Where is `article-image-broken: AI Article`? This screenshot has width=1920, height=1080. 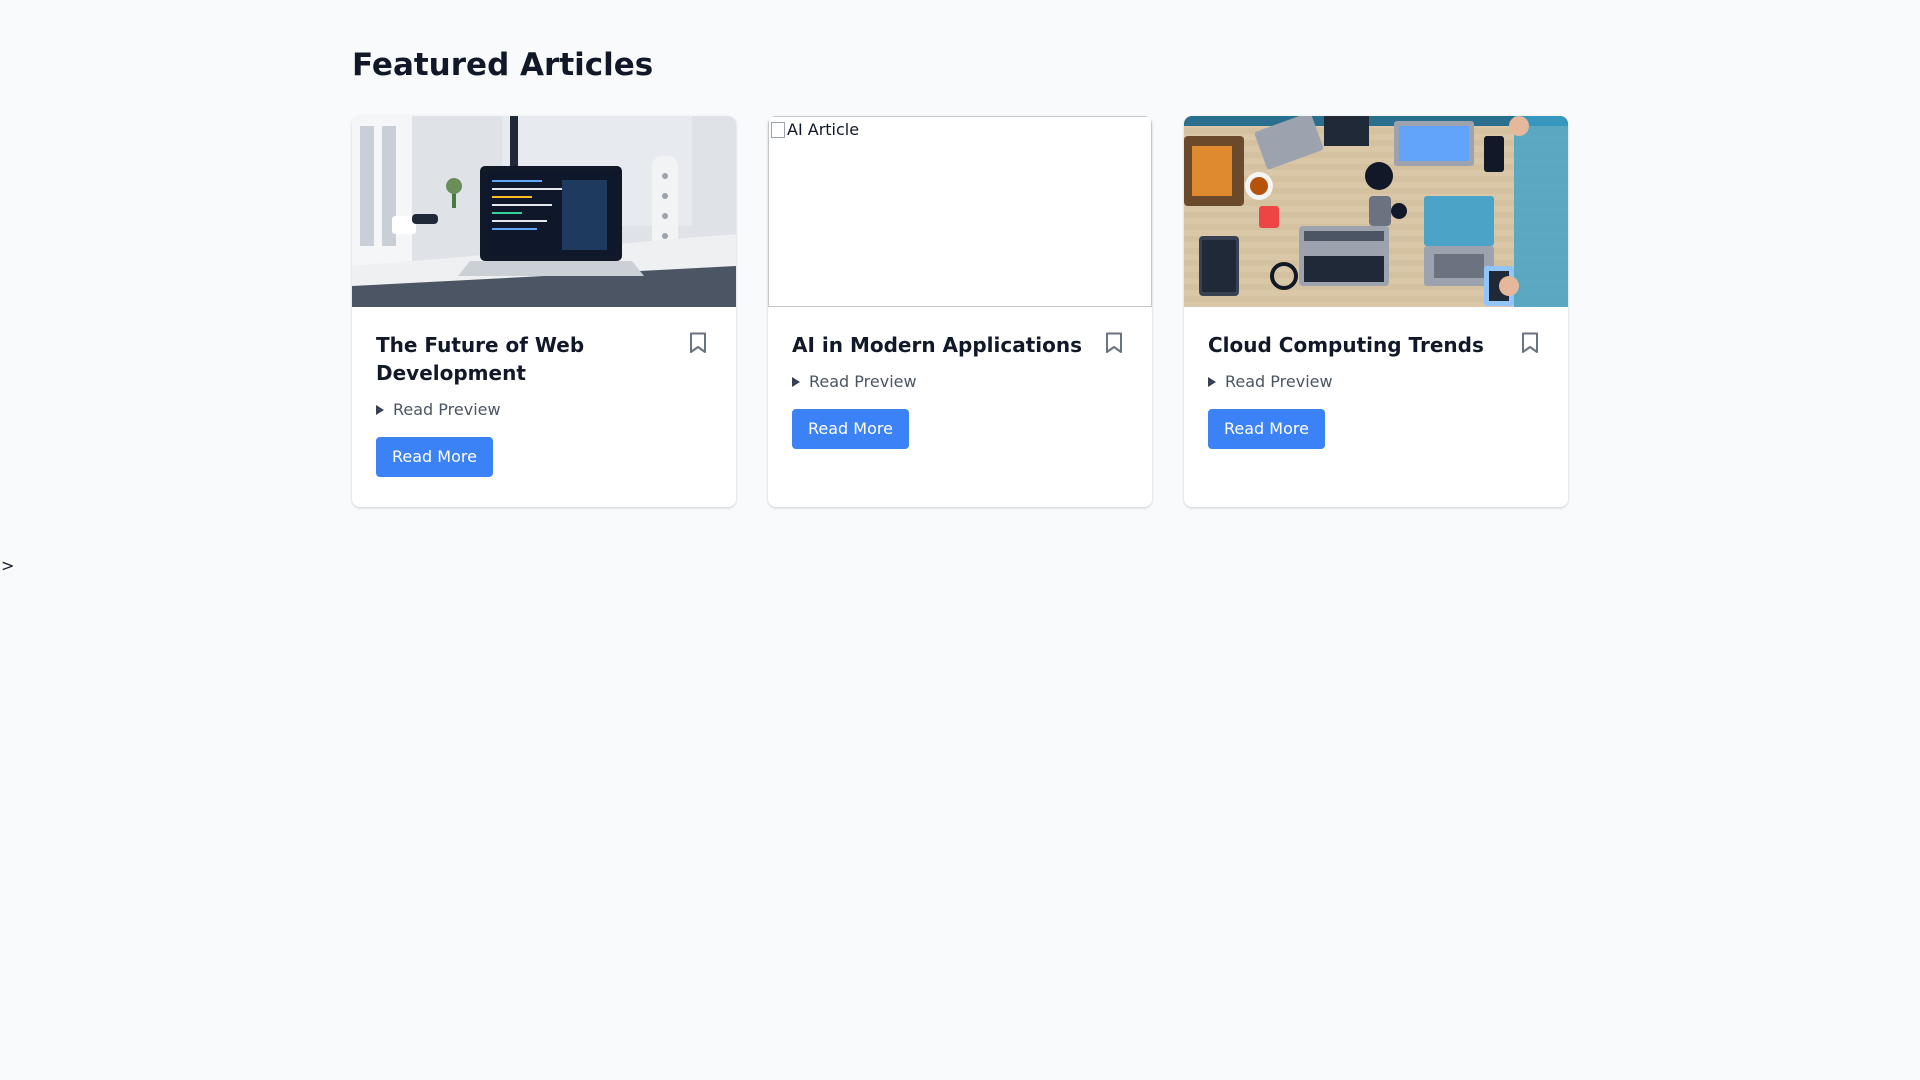 article-image-broken: AI Article is located at coordinates (960, 211).